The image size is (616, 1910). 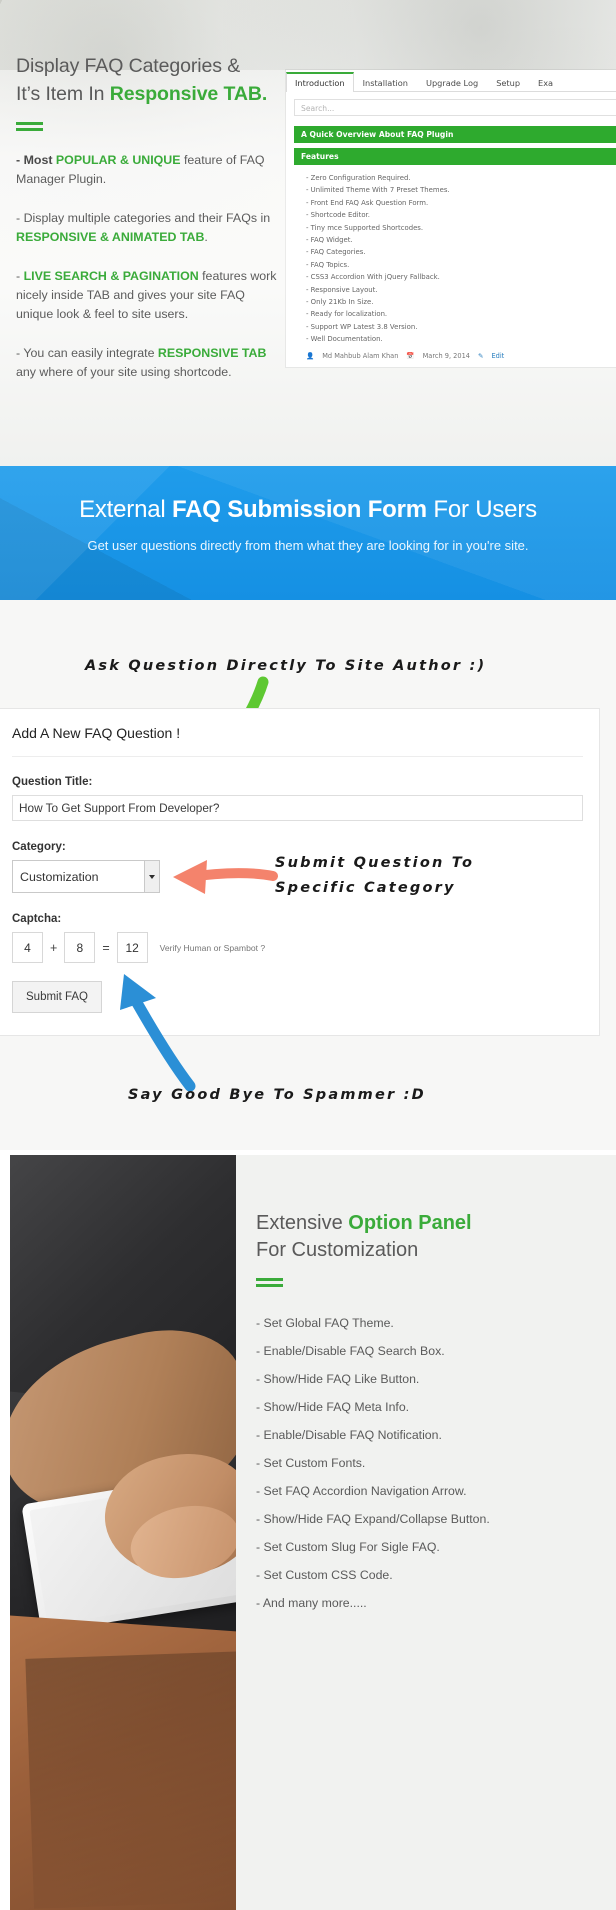 I want to click on list-item: - Set FAQ Accordion Navigation Arrow., so click(x=361, y=1491).